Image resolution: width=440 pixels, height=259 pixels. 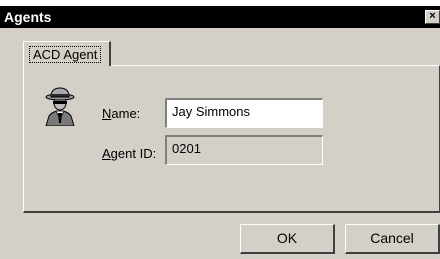 What do you see at coordinates (129, 153) in the screenshot?
I see `agent-id-label: Agent ID:` at bounding box center [129, 153].